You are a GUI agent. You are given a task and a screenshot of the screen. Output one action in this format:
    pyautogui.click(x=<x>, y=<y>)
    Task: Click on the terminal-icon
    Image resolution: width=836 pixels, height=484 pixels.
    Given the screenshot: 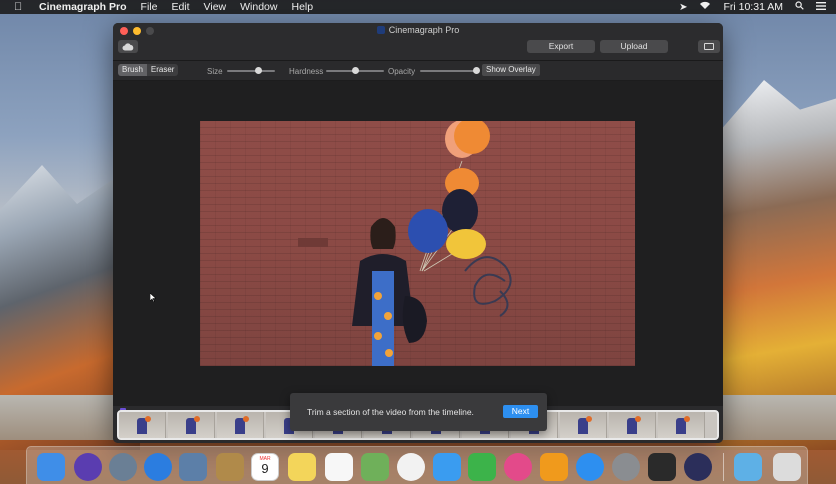 What is the action you would take?
    pyautogui.click(x=662, y=467)
    